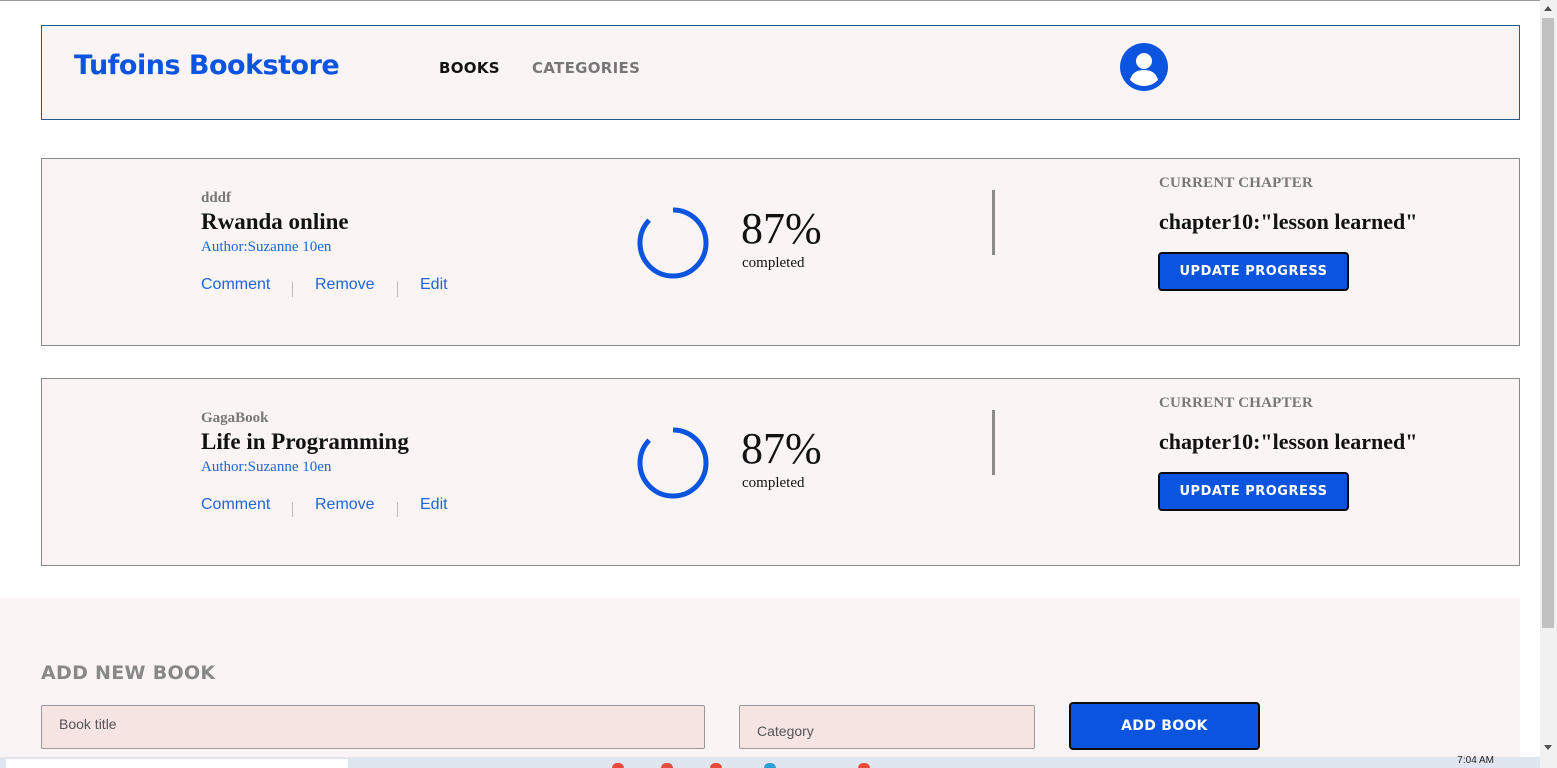 This screenshot has height=768, width=1557. Describe the element at coordinates (780, 72) in the screenshot. I see `header-panel: Tufoins Bookstore BOOKS CATEGORIES` at that location.